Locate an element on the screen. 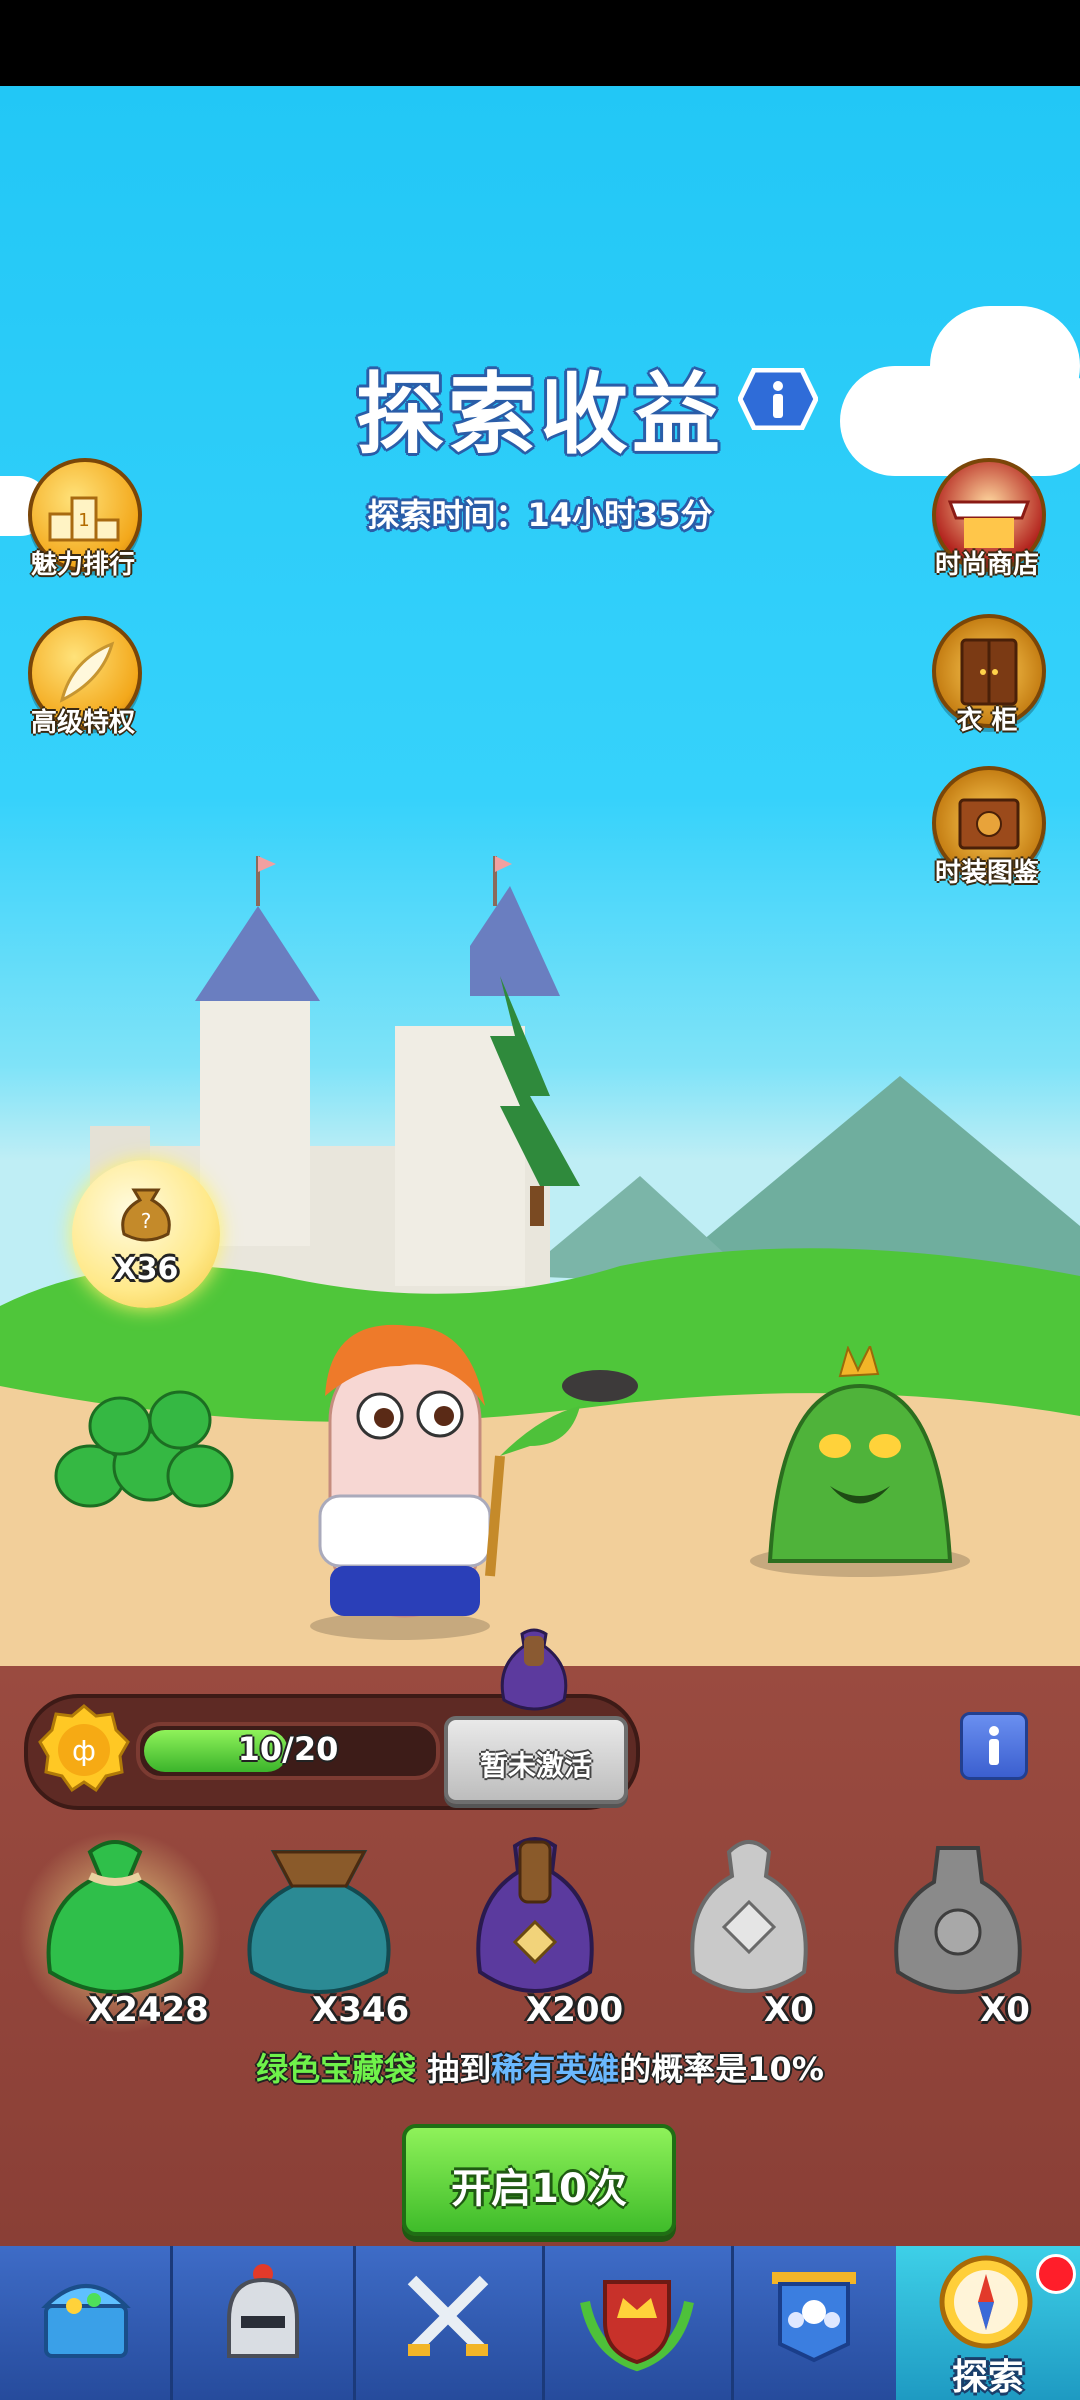 This screenshot has width=1080, height=2400. nav-item-treasure is located at coordinates (86, 2323).